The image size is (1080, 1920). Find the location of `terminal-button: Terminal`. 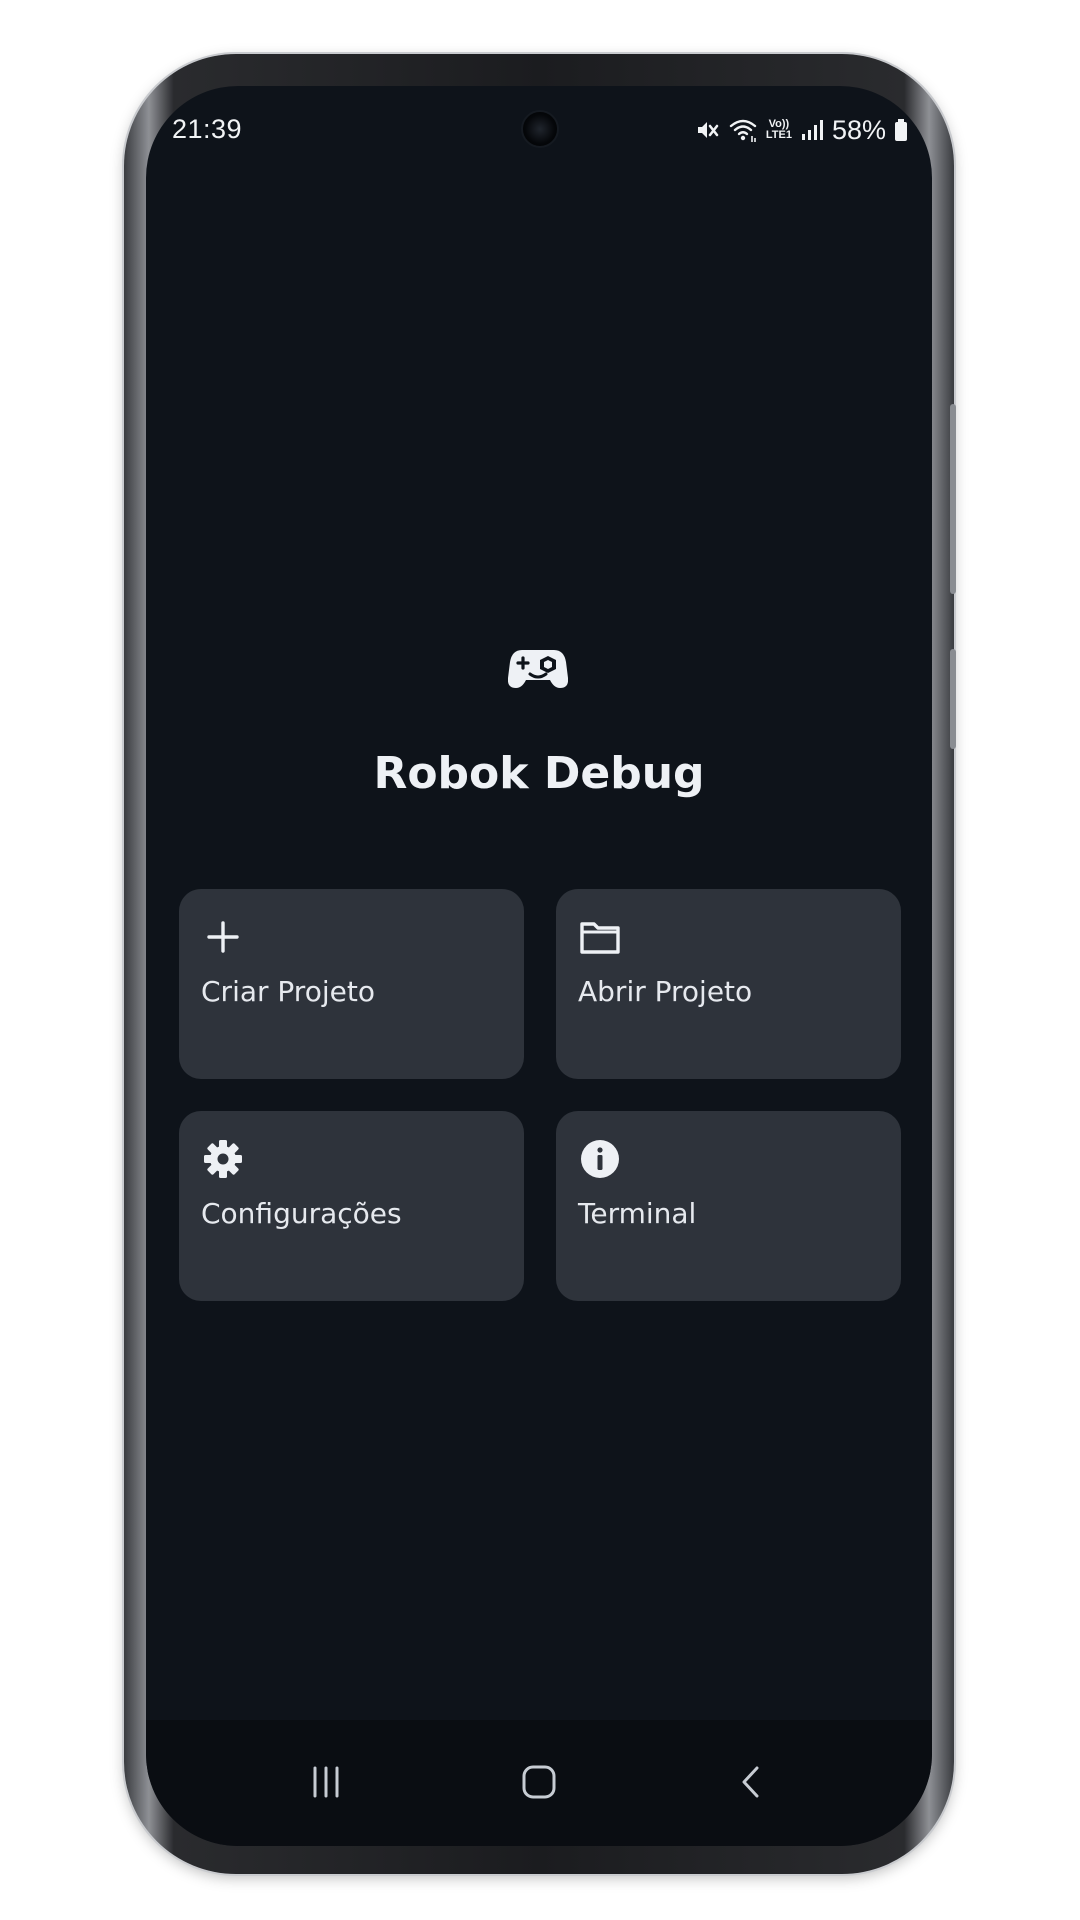

terminal-button: Terminal is located at coordinates (728, 1206).